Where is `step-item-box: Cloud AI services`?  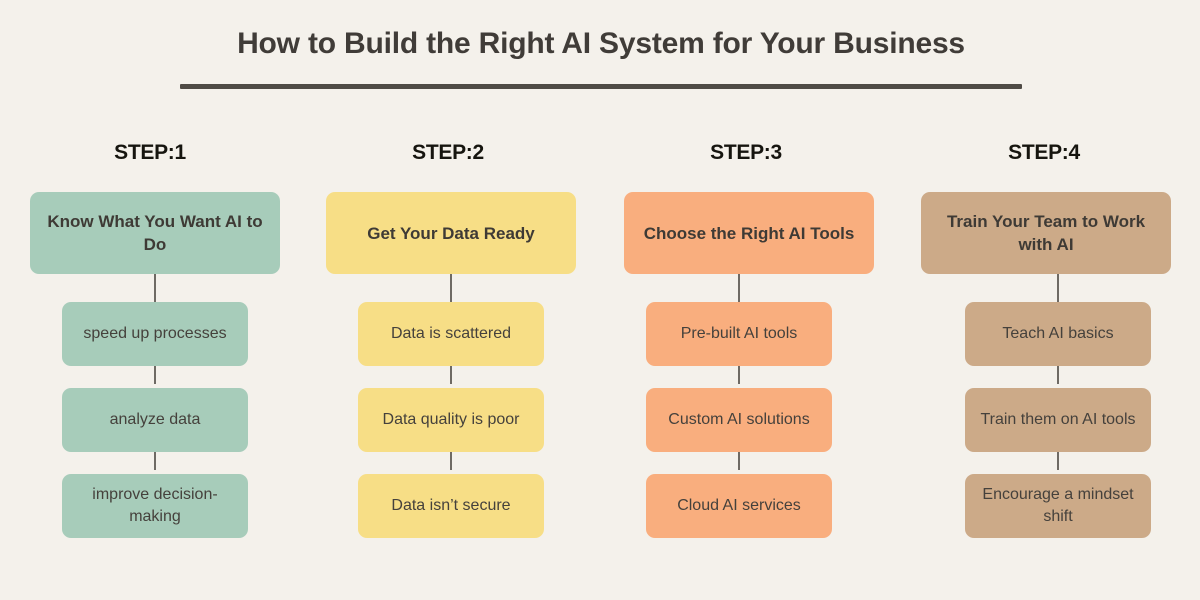 step-item-box: Cloud AI services is located at coordinates (739, 506).